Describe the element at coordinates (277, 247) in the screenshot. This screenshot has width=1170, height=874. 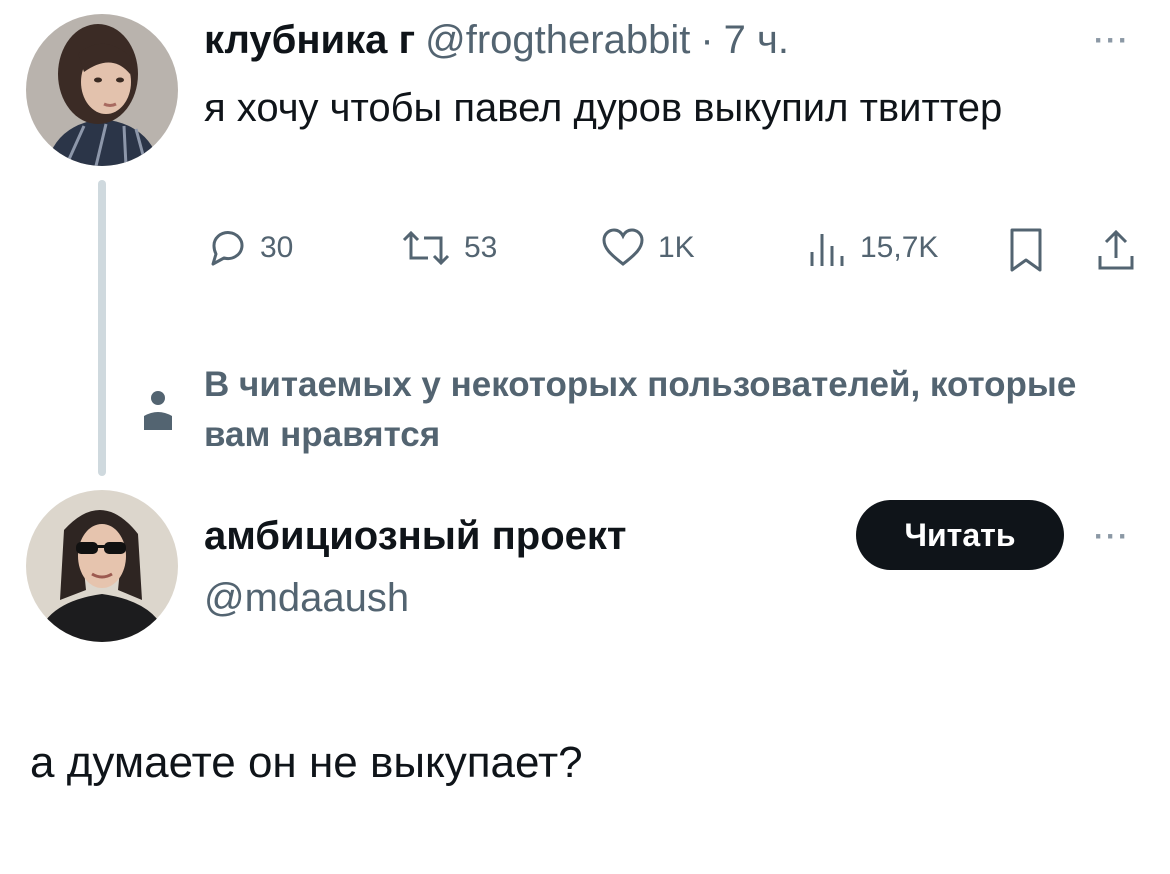
I see `reply-count: 30` at that location.